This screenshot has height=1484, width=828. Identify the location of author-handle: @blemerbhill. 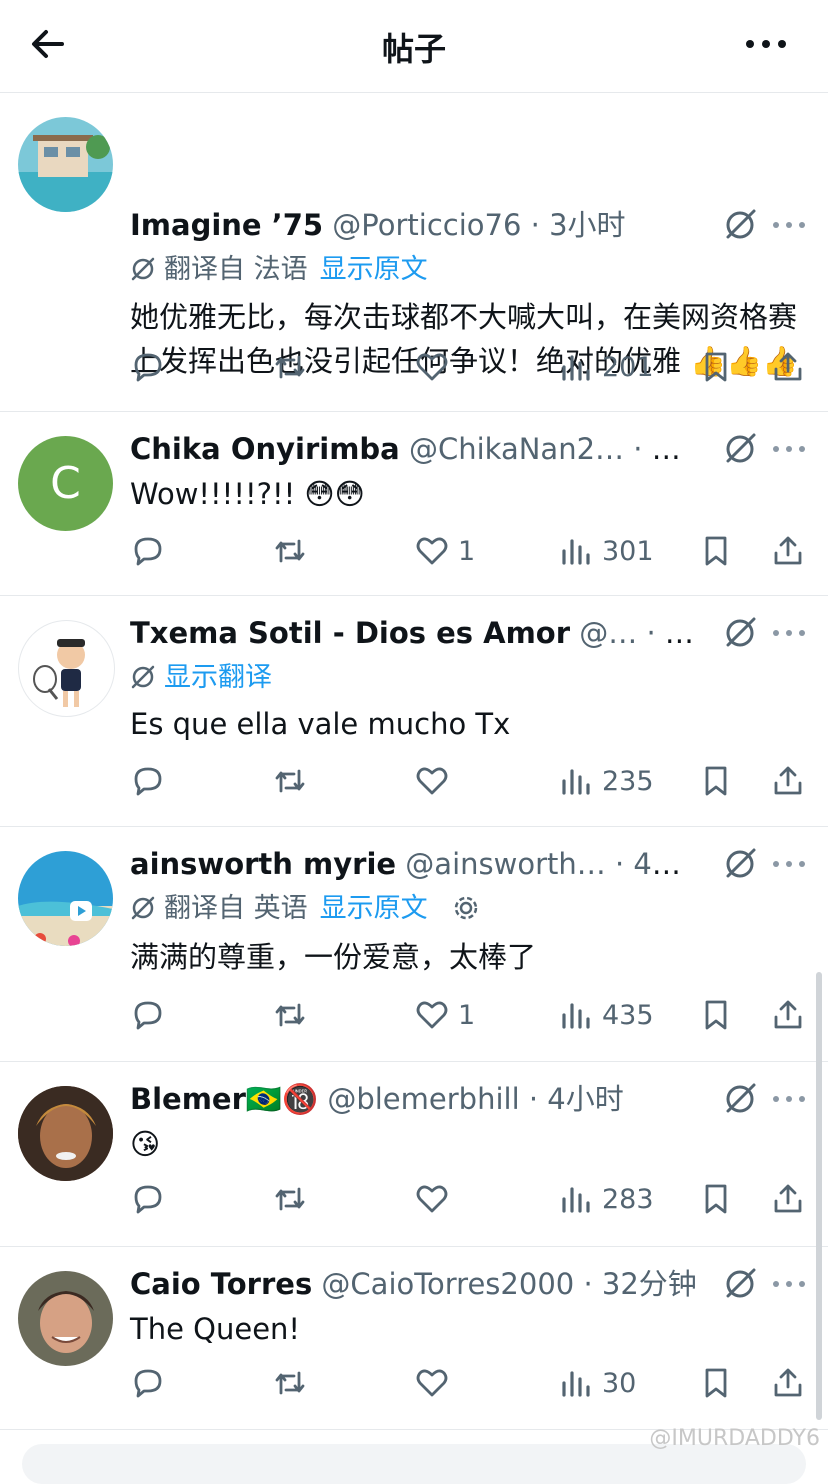
(423, 1099).